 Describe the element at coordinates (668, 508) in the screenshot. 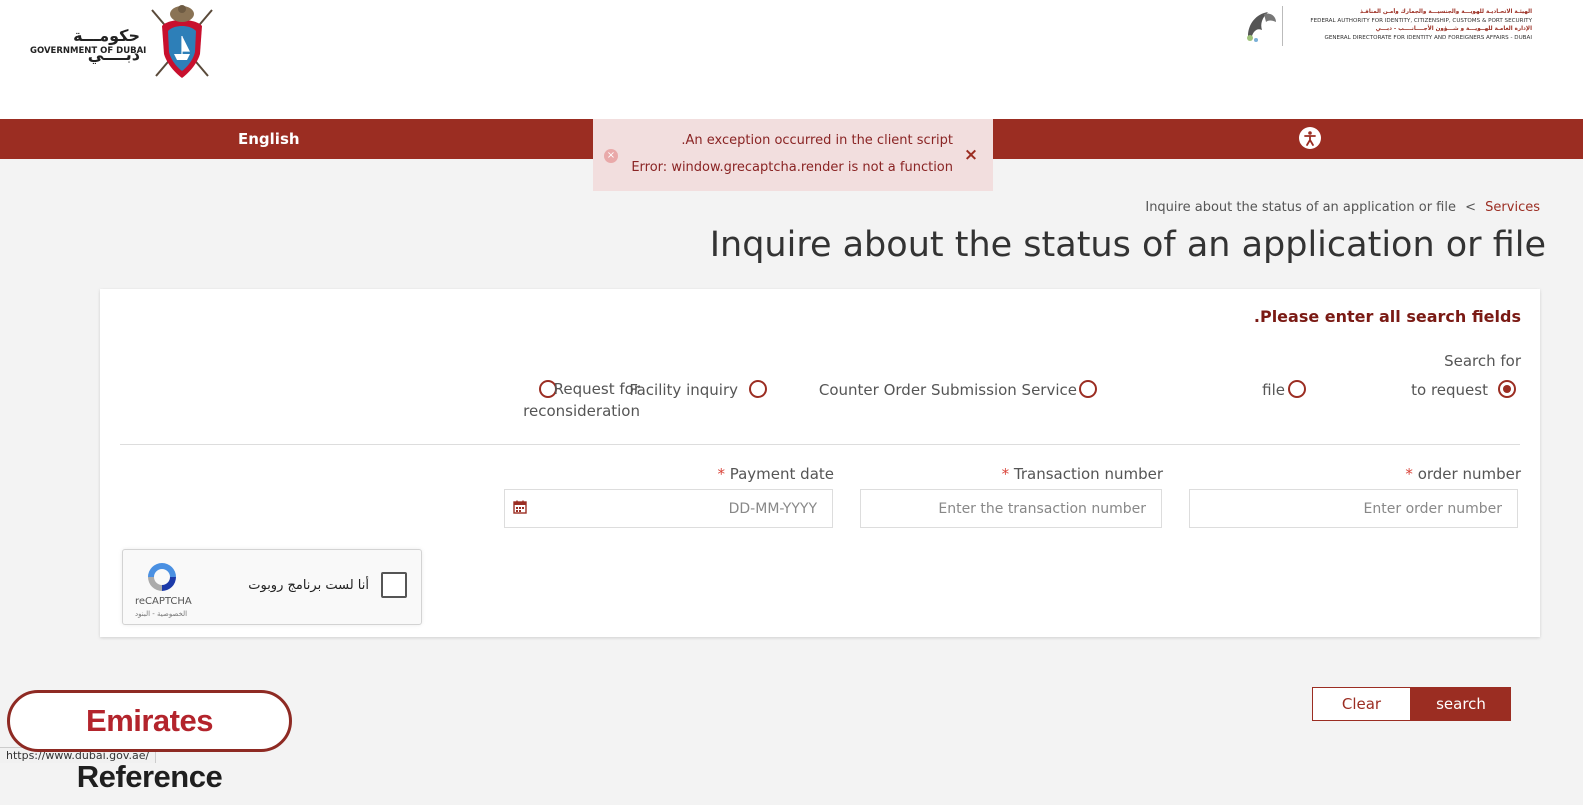

I see `payment-date-input` at that location.